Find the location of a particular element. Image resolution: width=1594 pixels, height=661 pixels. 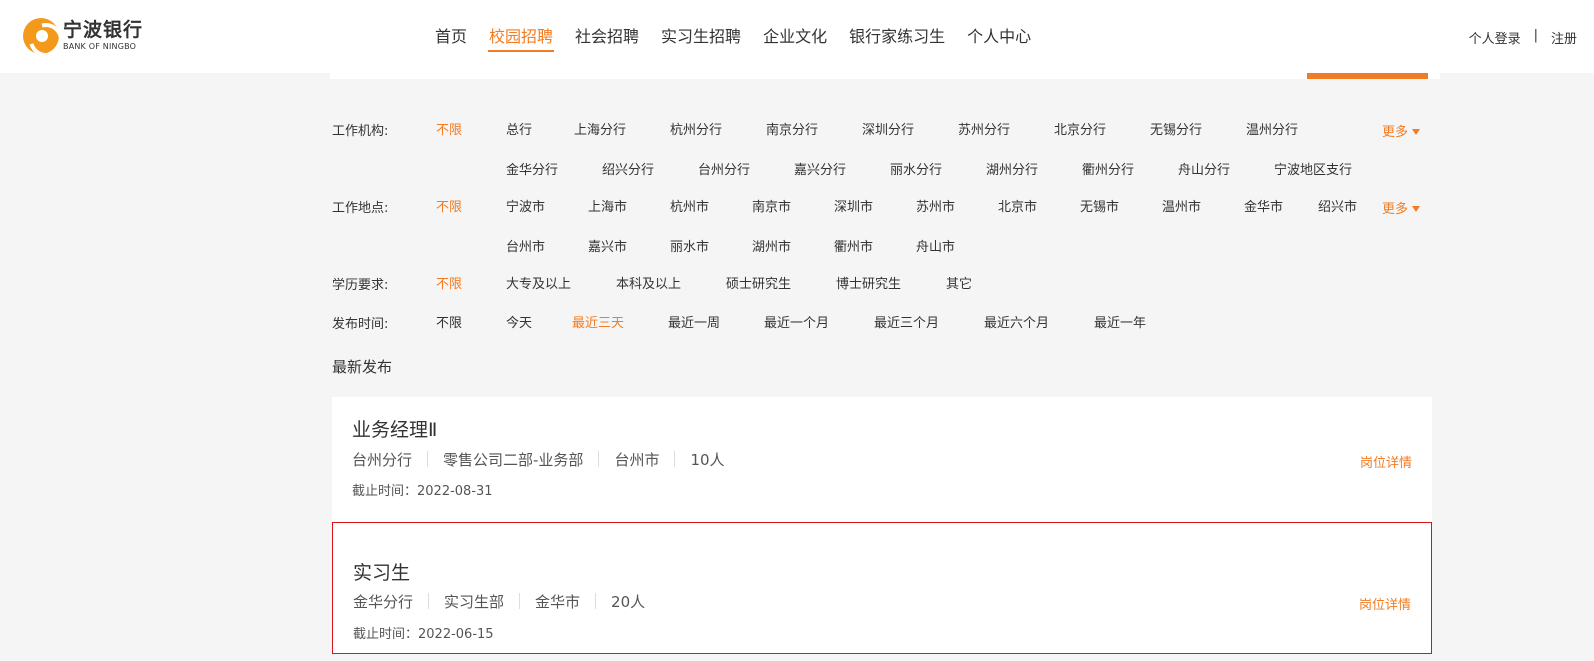

filter-option: 嘉兴分行 is located at coordinates (820, 168).